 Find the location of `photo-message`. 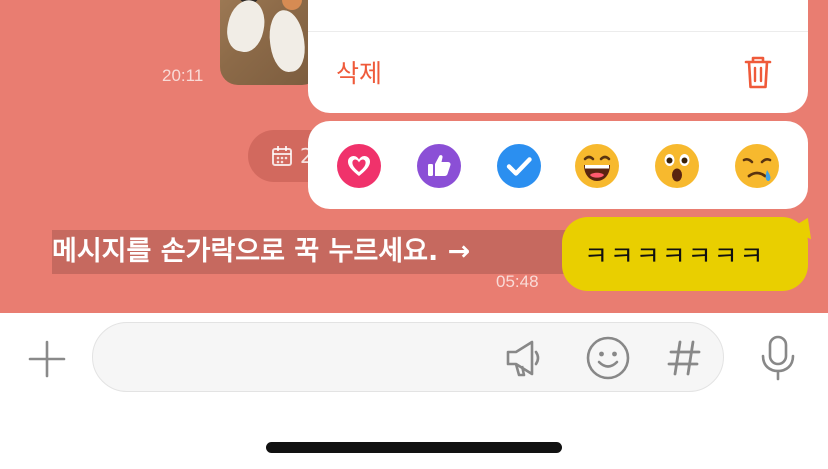

photo-message is located at coordinates (270, 42).